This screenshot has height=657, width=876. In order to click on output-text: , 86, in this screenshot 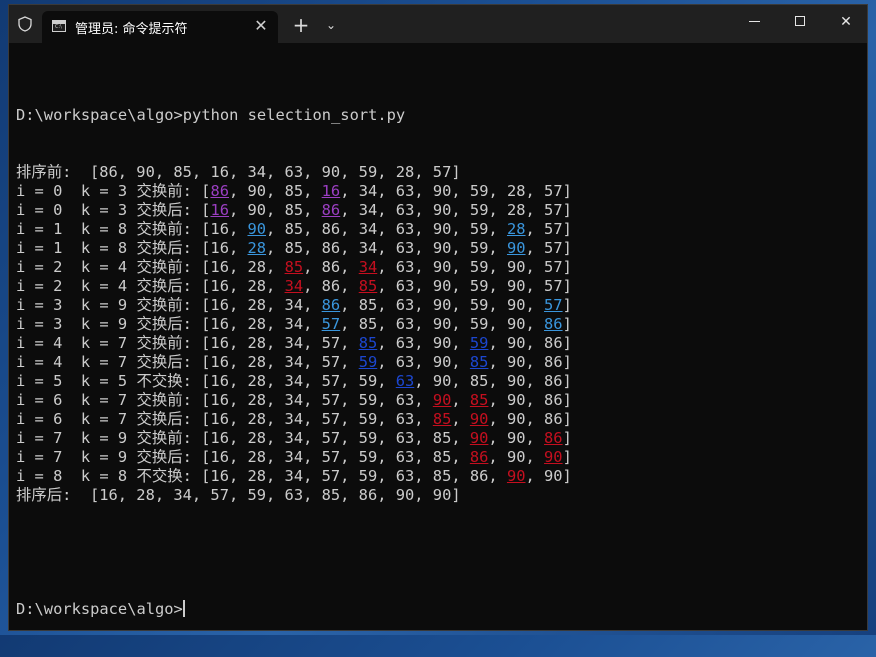, I will do `click(331, 267)`.